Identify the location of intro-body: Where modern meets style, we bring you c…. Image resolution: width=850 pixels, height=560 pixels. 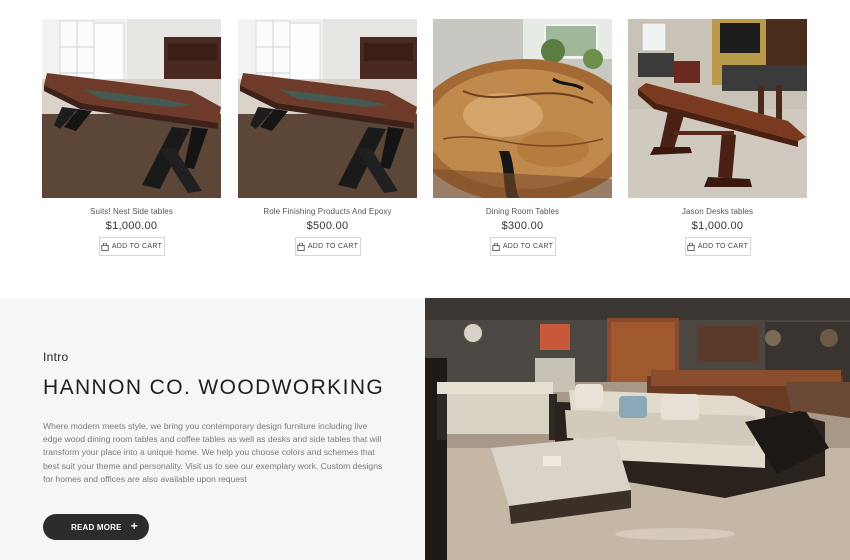
(213, 452).